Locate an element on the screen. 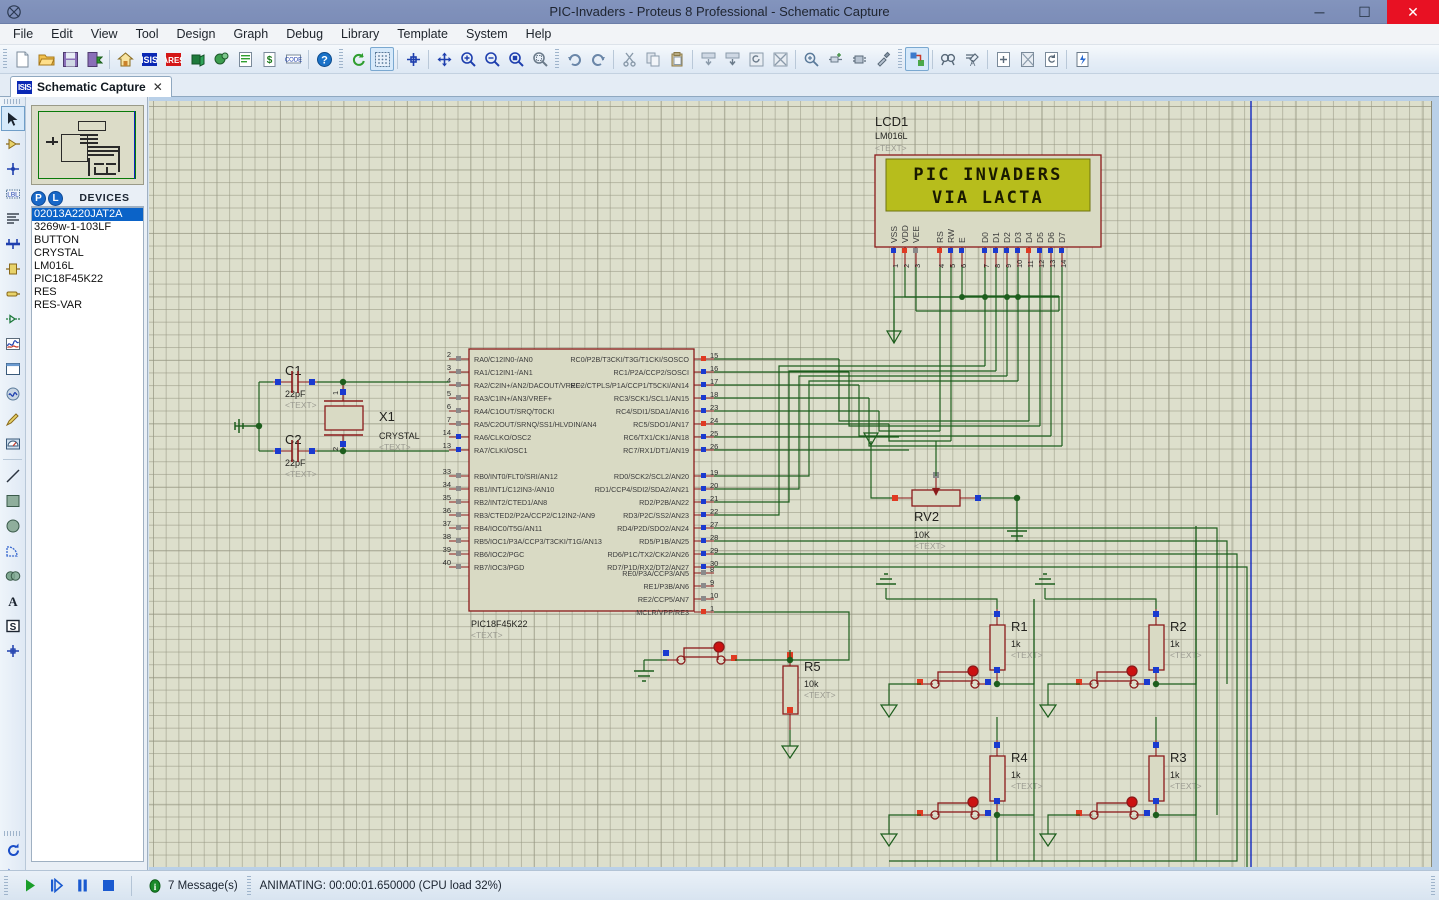 The width and height of the screenshot is (1439, 900). play-icon is located at coordinates (30, 886).